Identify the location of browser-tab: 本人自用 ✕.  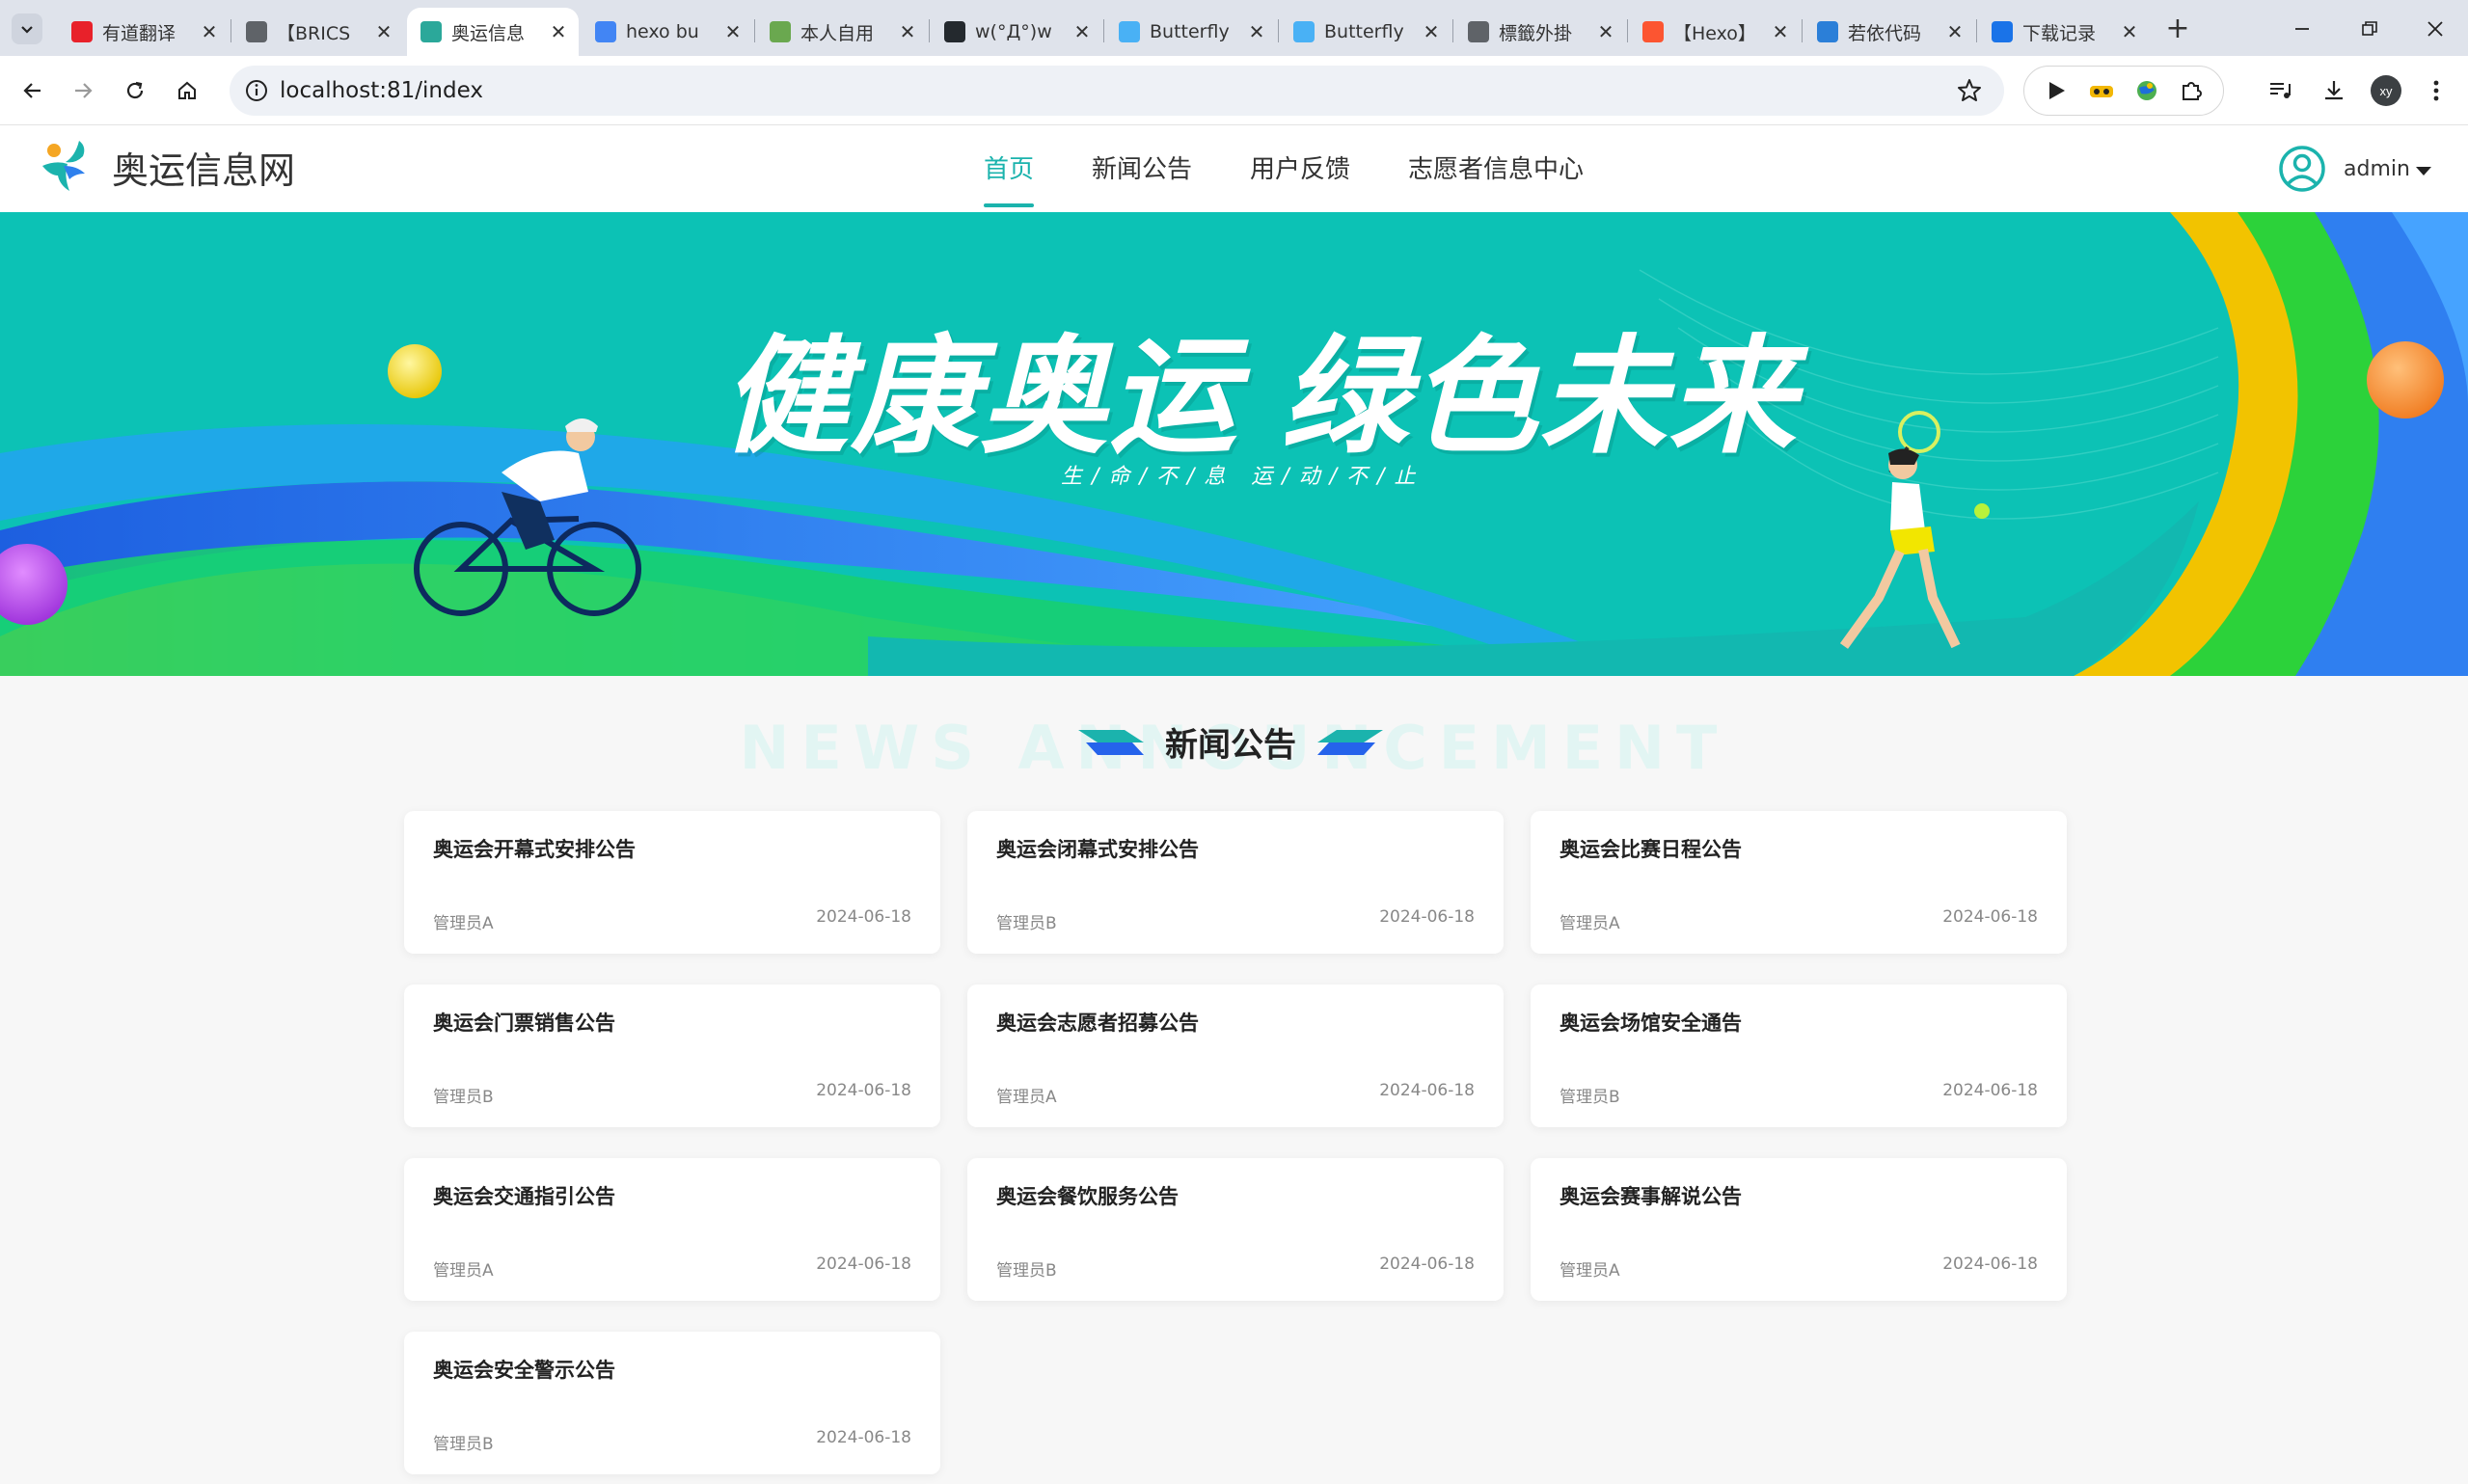
(842, 32).